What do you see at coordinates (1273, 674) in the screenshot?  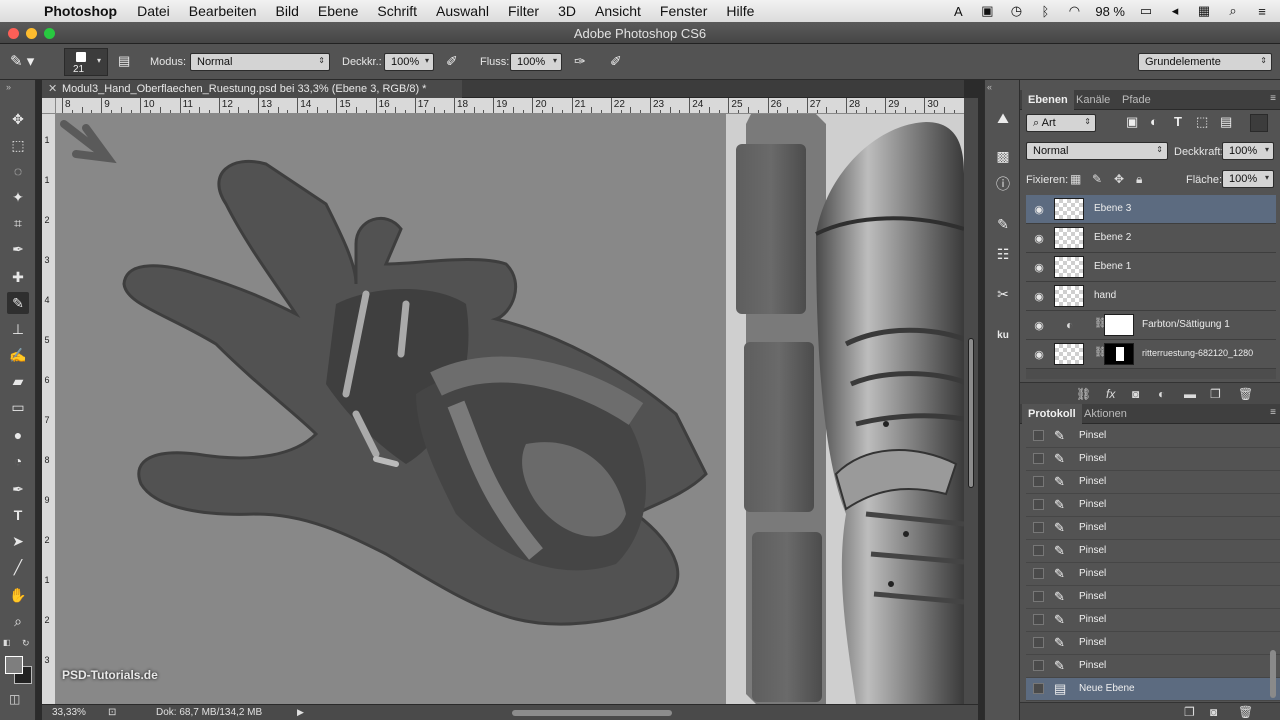 I see `history-scroll-thumb` at bounding box center [1273, 674].